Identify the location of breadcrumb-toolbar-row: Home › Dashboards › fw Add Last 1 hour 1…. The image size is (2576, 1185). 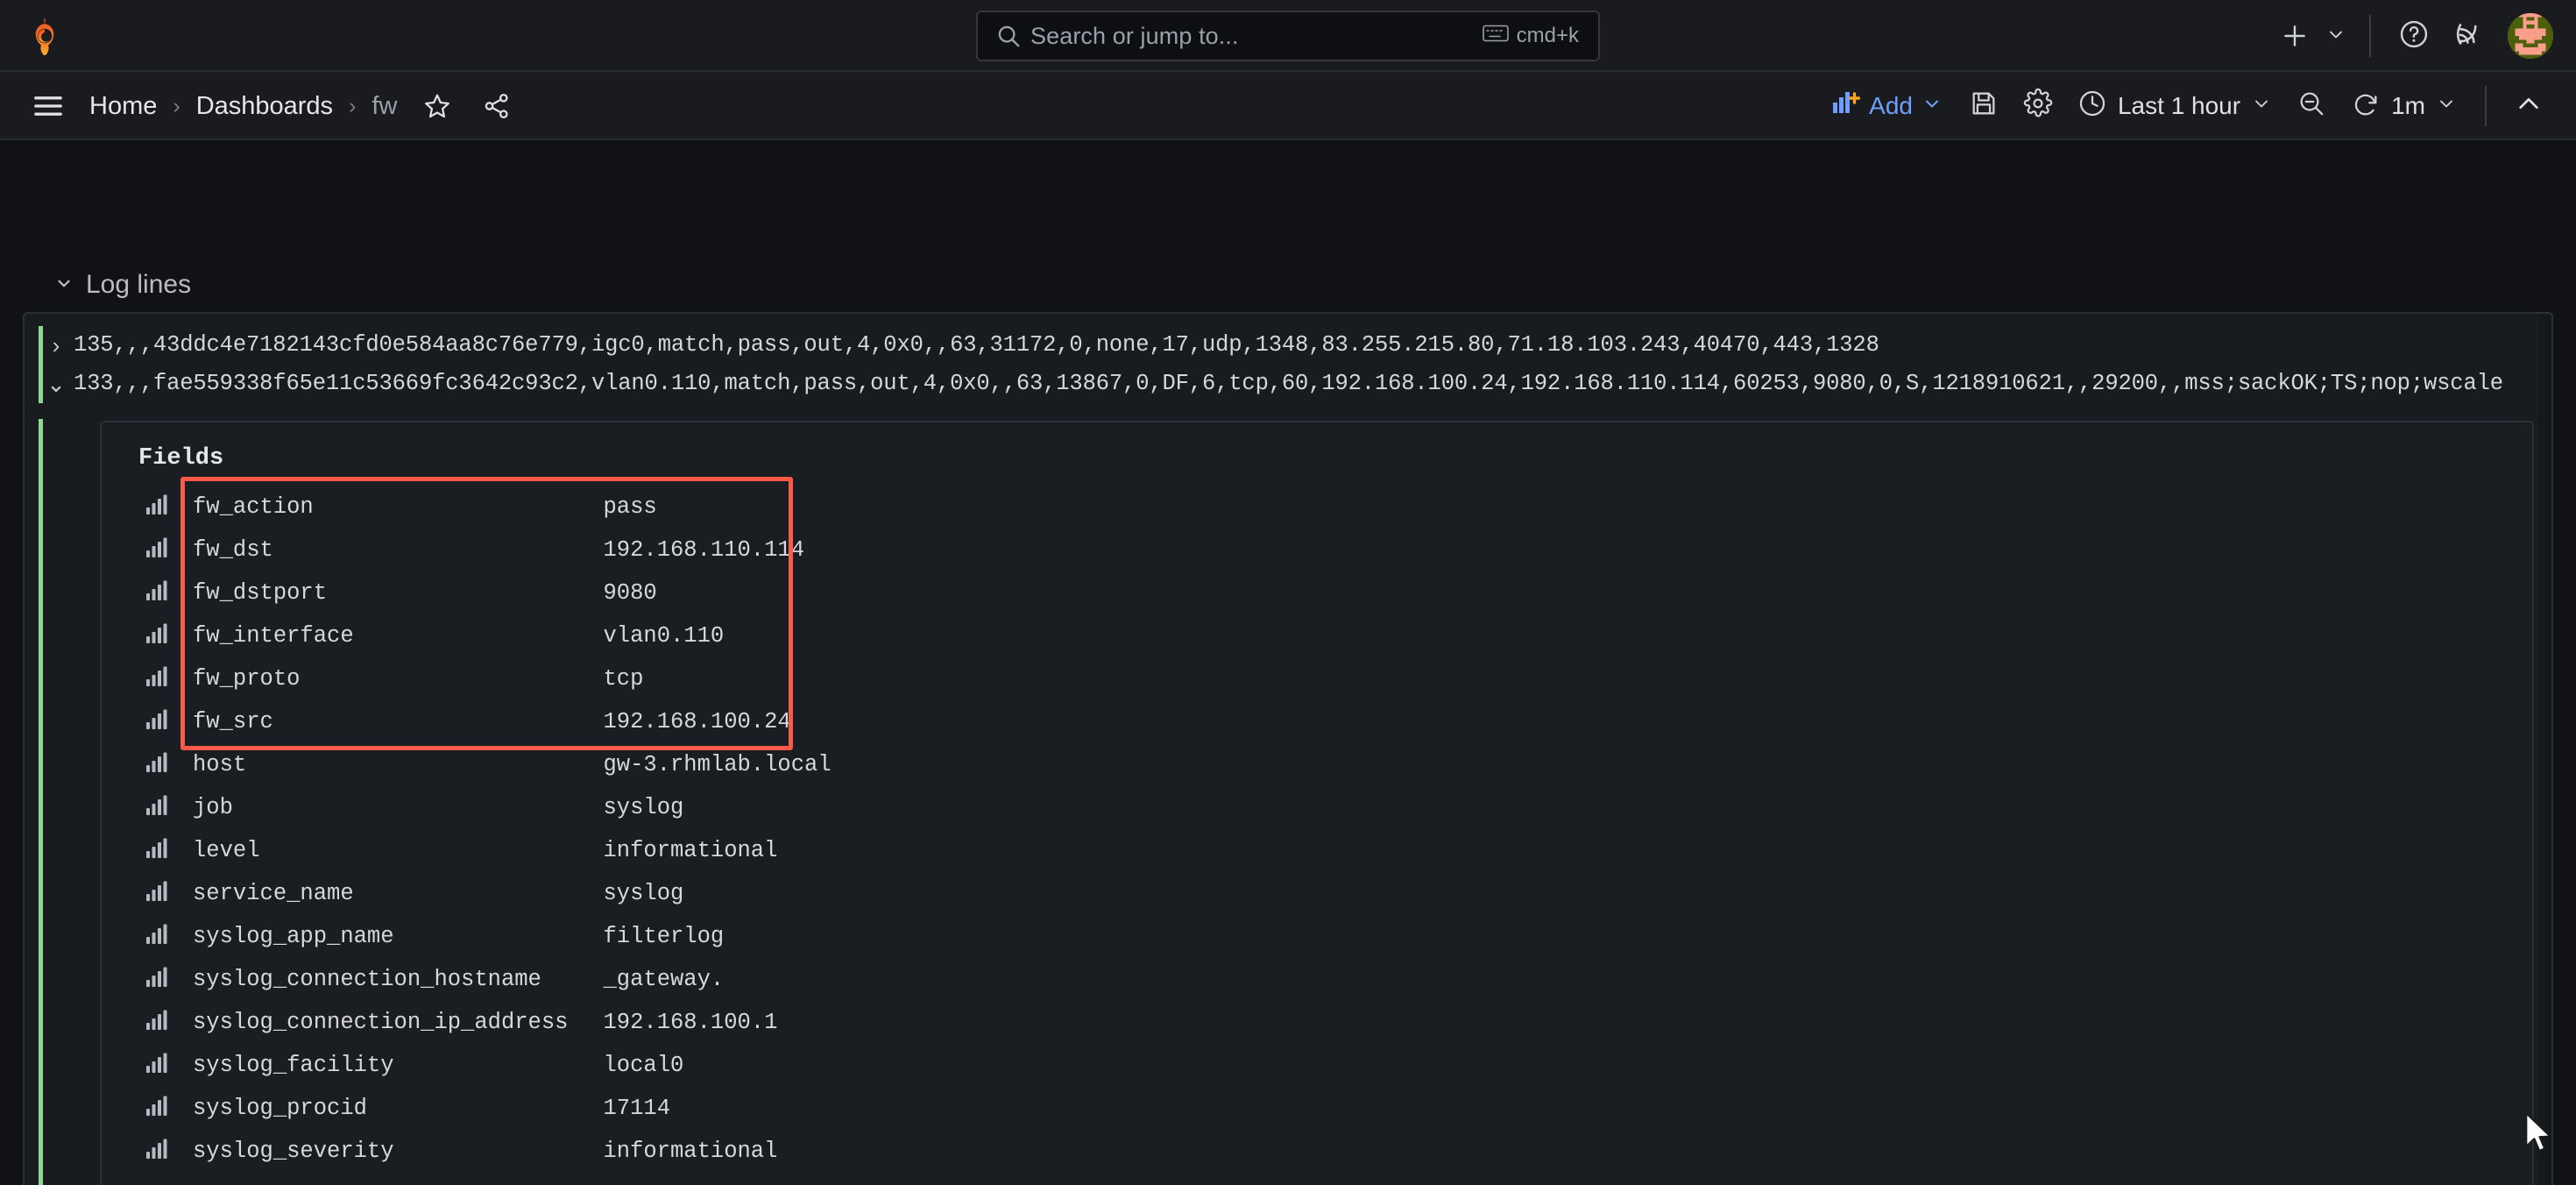
(1288, 106).